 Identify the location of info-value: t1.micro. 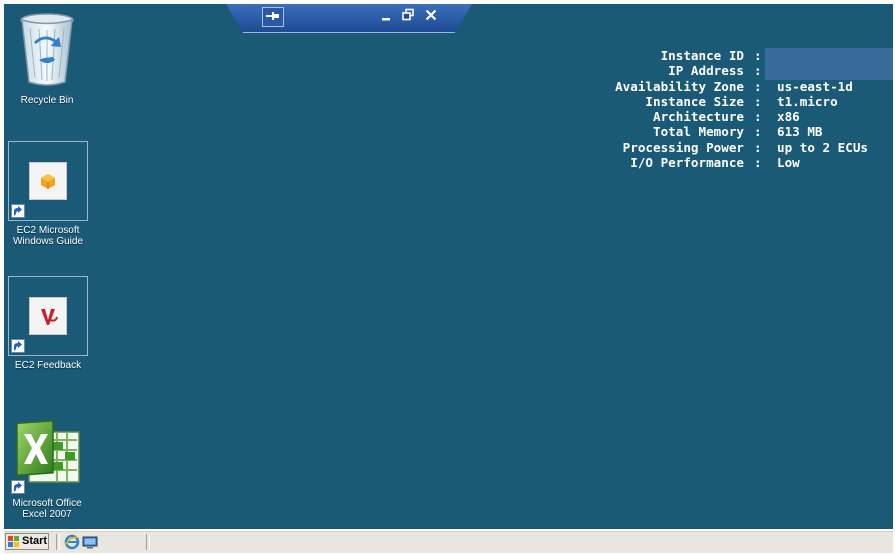
(807, 101).